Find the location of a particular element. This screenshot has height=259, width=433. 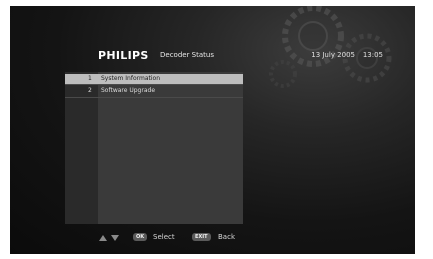

exit-key-icon: EXIT is located at coordinates (201, 237).